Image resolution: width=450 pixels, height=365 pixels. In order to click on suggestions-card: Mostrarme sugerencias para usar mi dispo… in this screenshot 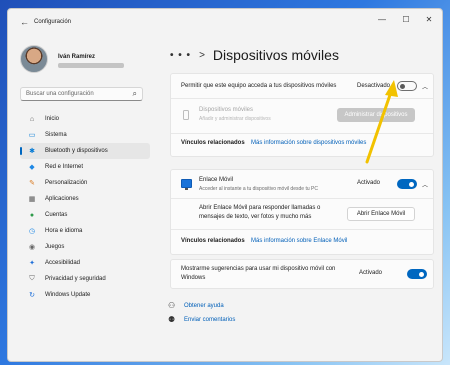, I will do `click(302, 274)`.